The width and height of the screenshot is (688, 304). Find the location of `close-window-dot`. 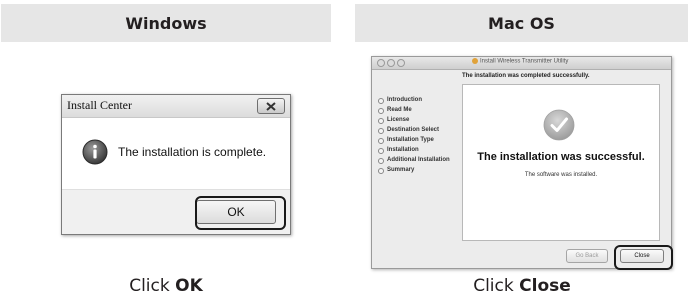

close-window-dot is located at coordinates (381, 63).